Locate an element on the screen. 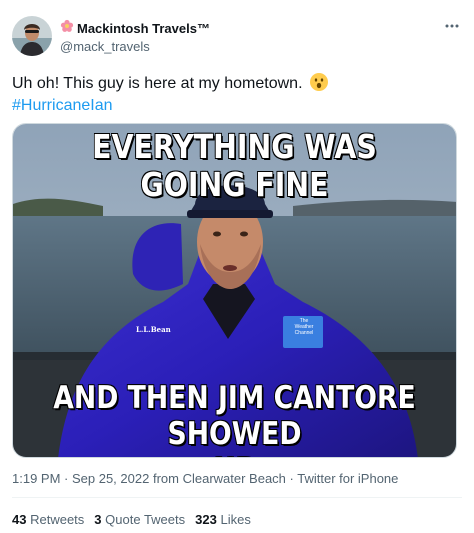 The image size is (474, 533). tweet-stats: 43 Retweets 3 Quote Tweets 323 Likes is located at coordinates (131, 519).